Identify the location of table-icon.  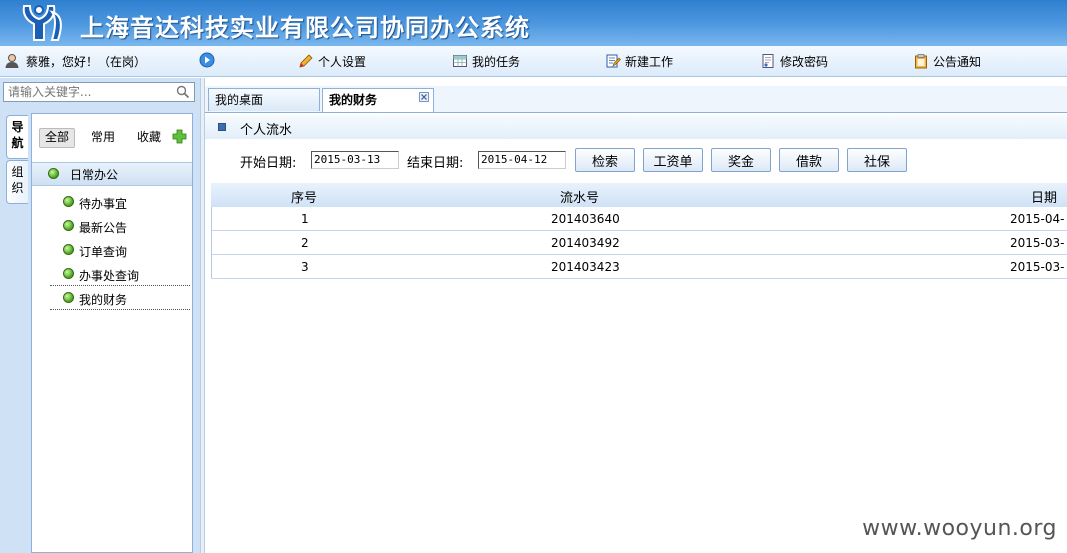
(460, 61).